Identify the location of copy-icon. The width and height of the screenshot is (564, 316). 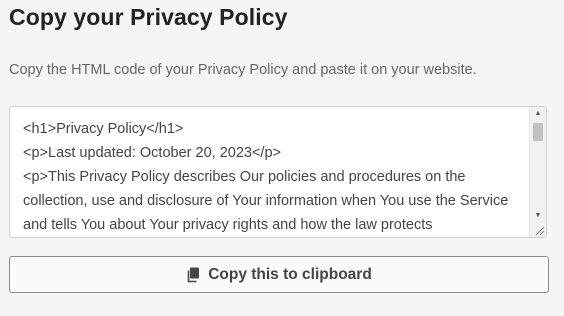
(193, 274).